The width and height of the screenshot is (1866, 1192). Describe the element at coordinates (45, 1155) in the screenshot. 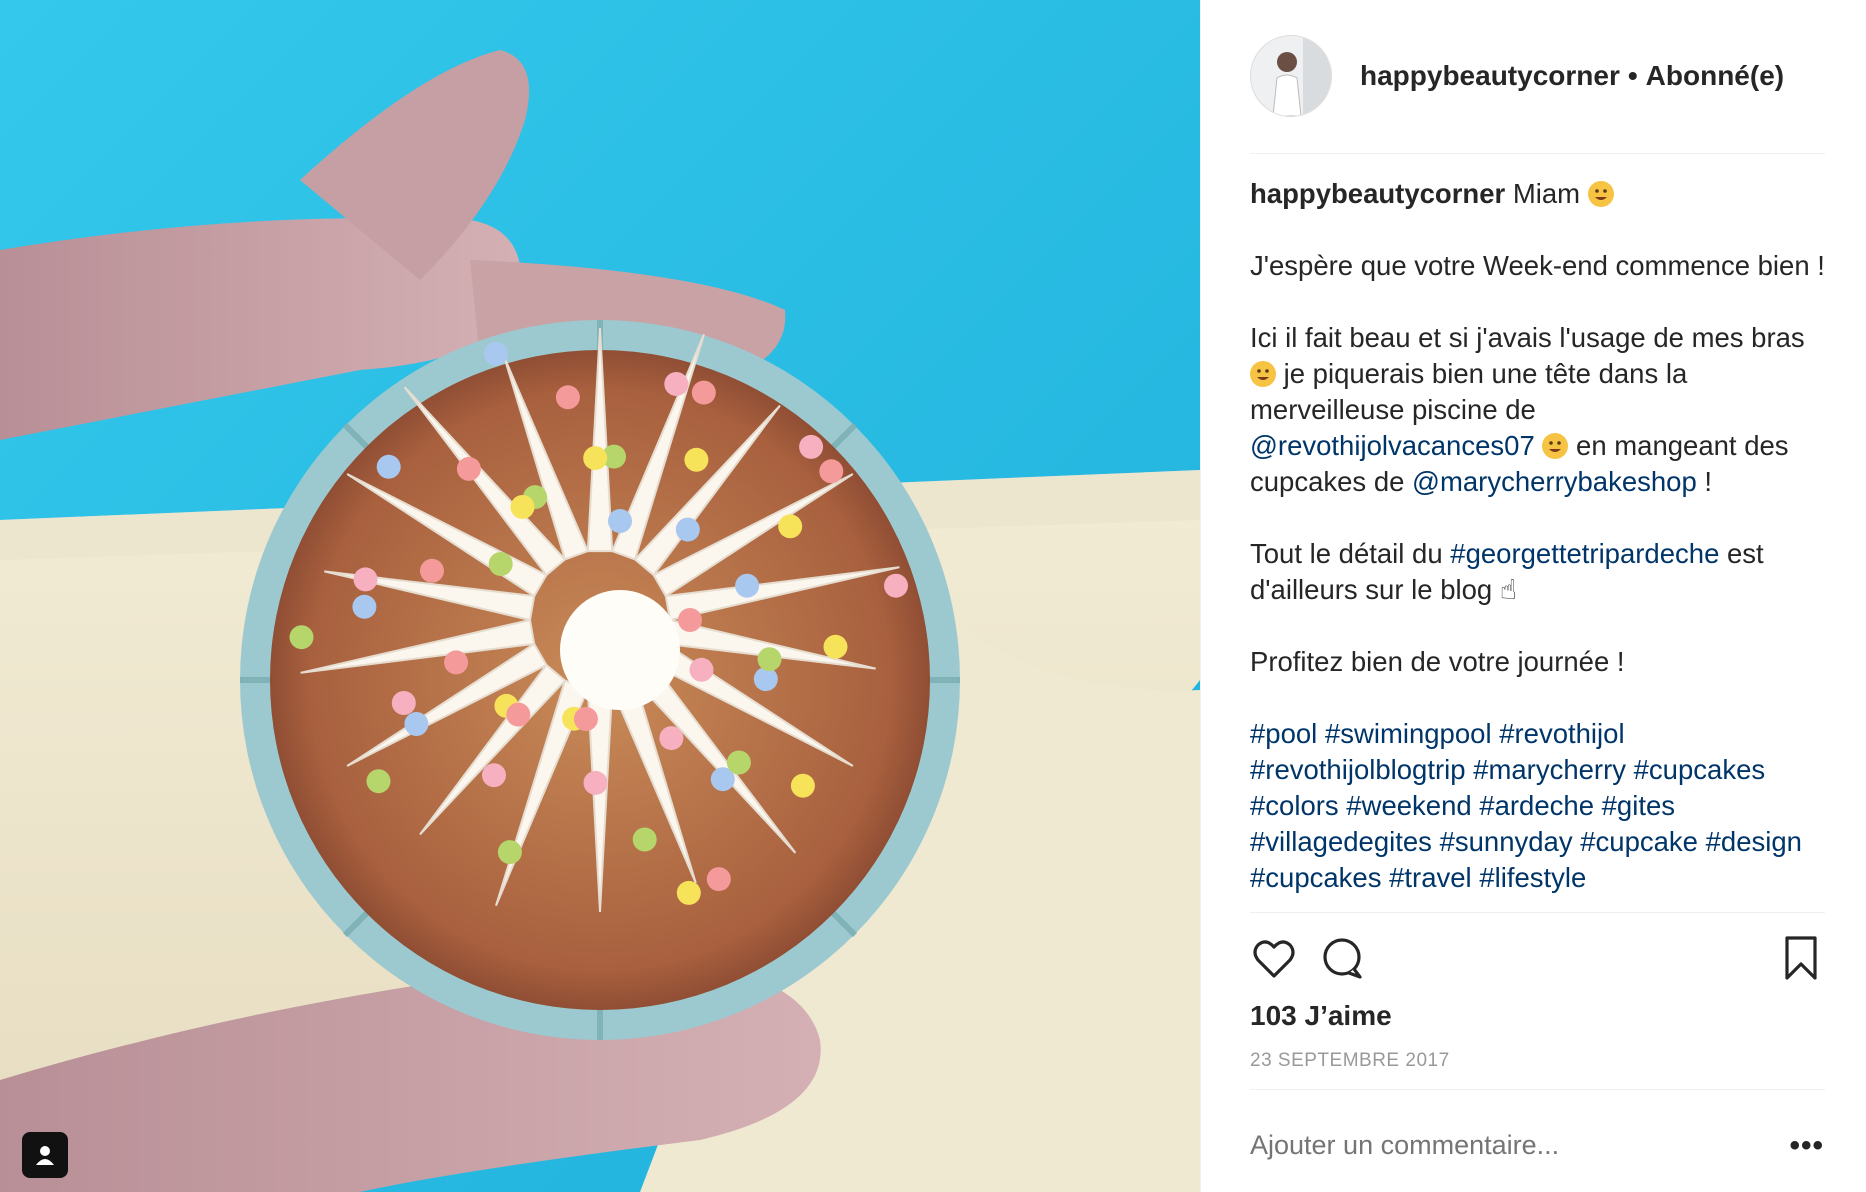

I see `person-tag-icon` at that location.